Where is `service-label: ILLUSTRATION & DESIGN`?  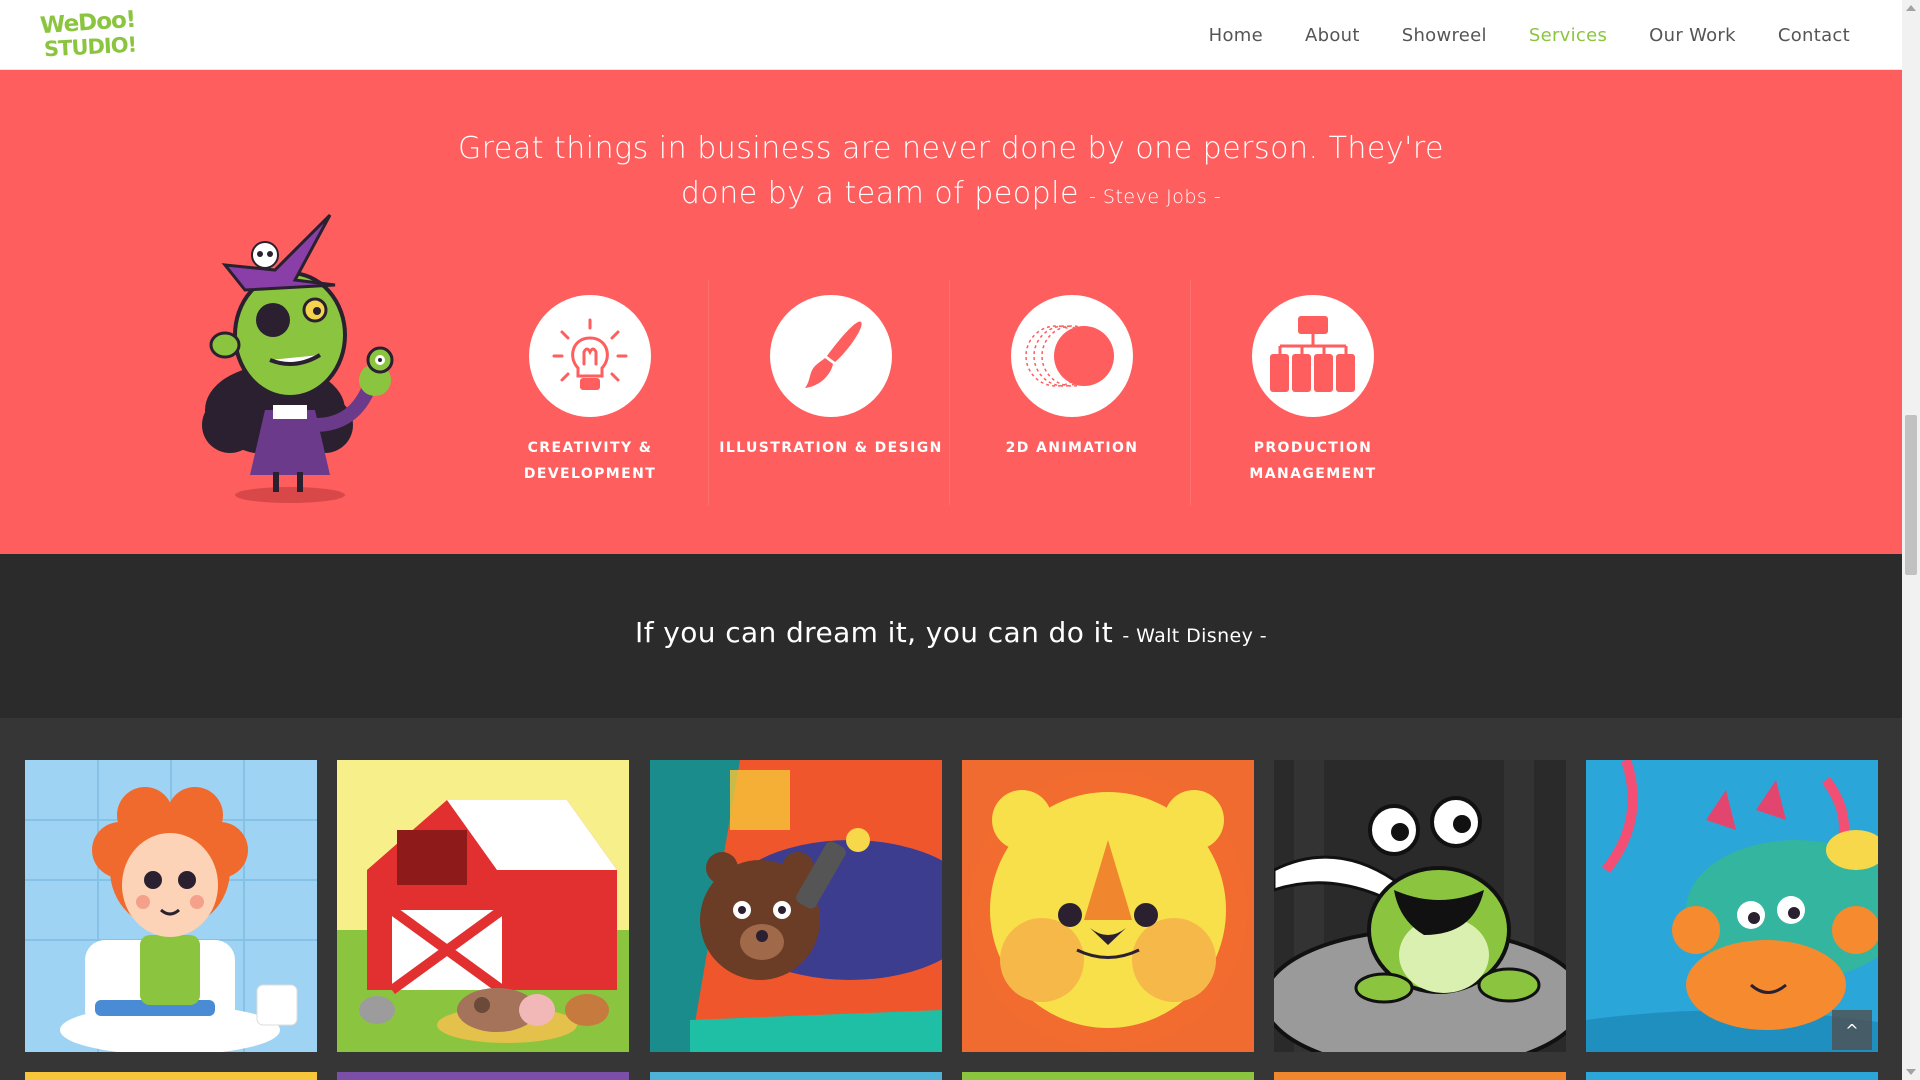 service-label: ILLUSTRATION & DESIGN is located at coordinates (831, 448).